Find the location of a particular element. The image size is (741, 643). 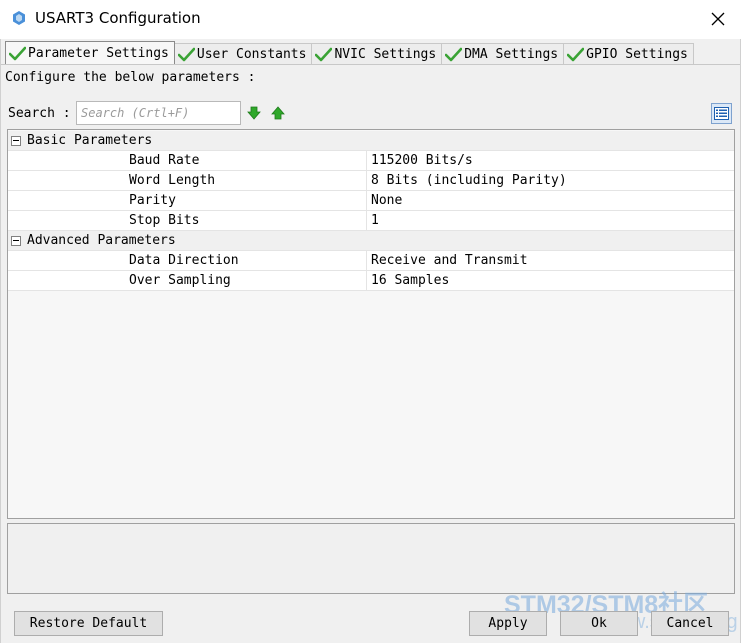

close-icon is located at coordinates (718, 19).